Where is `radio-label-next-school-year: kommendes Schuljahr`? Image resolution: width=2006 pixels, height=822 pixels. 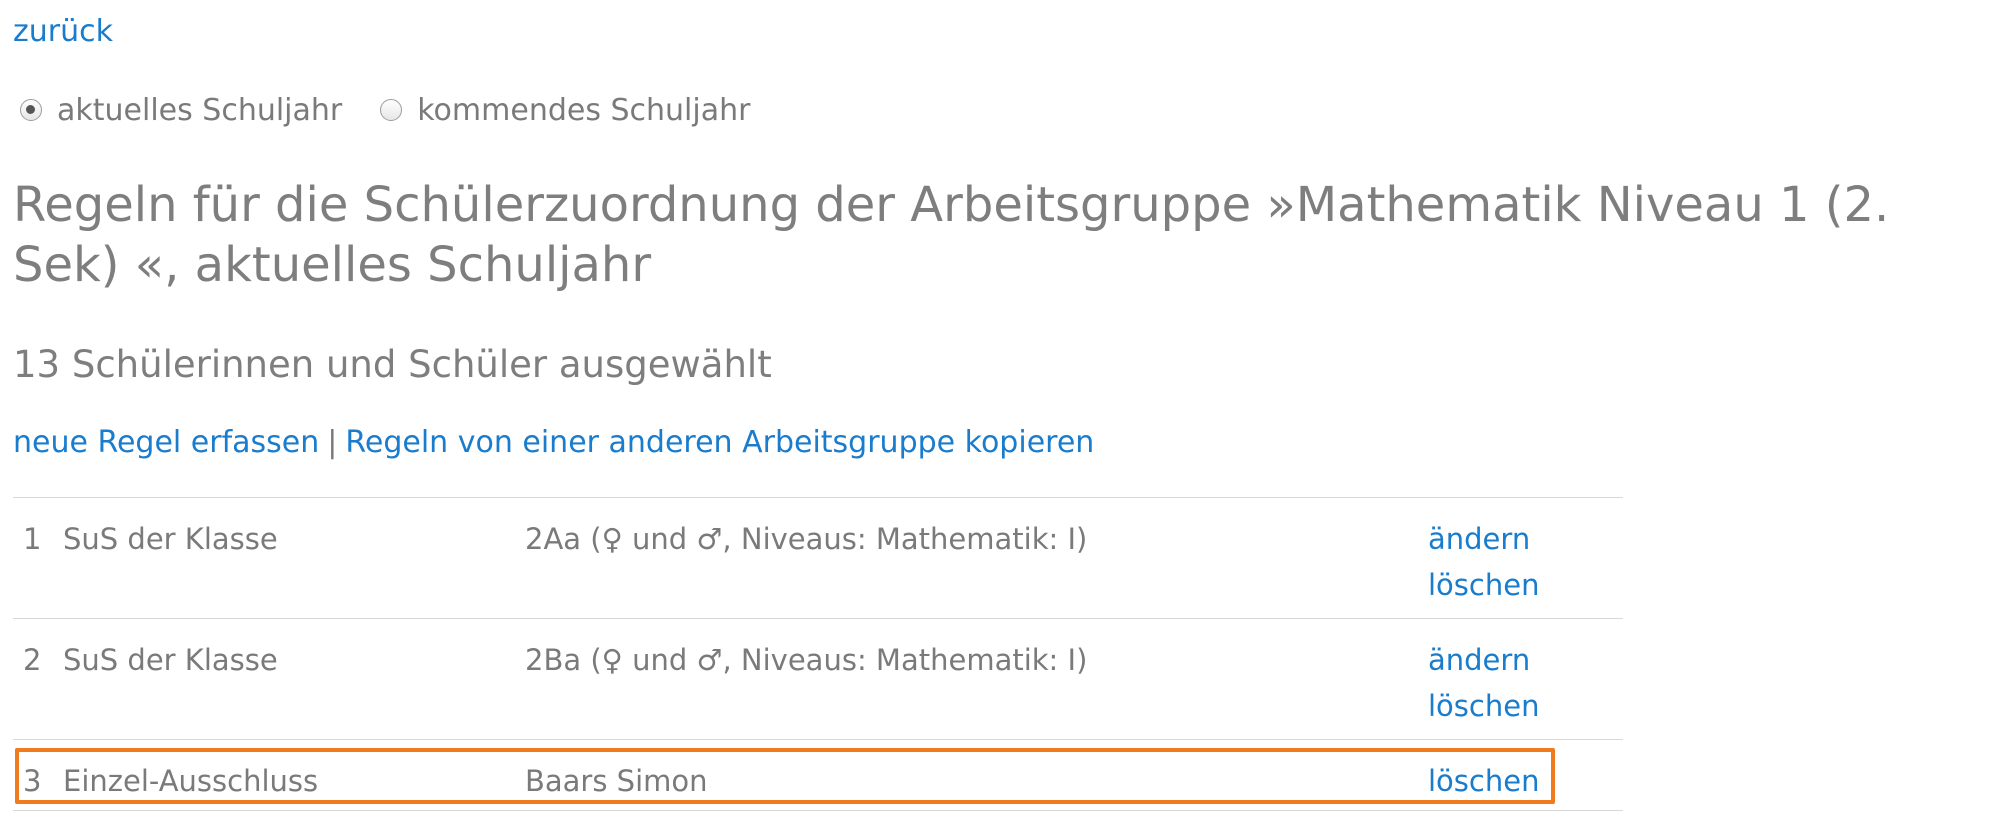 radio-label-next-school-year: kommendes Schuljahr is located at coordinates (584, 110).